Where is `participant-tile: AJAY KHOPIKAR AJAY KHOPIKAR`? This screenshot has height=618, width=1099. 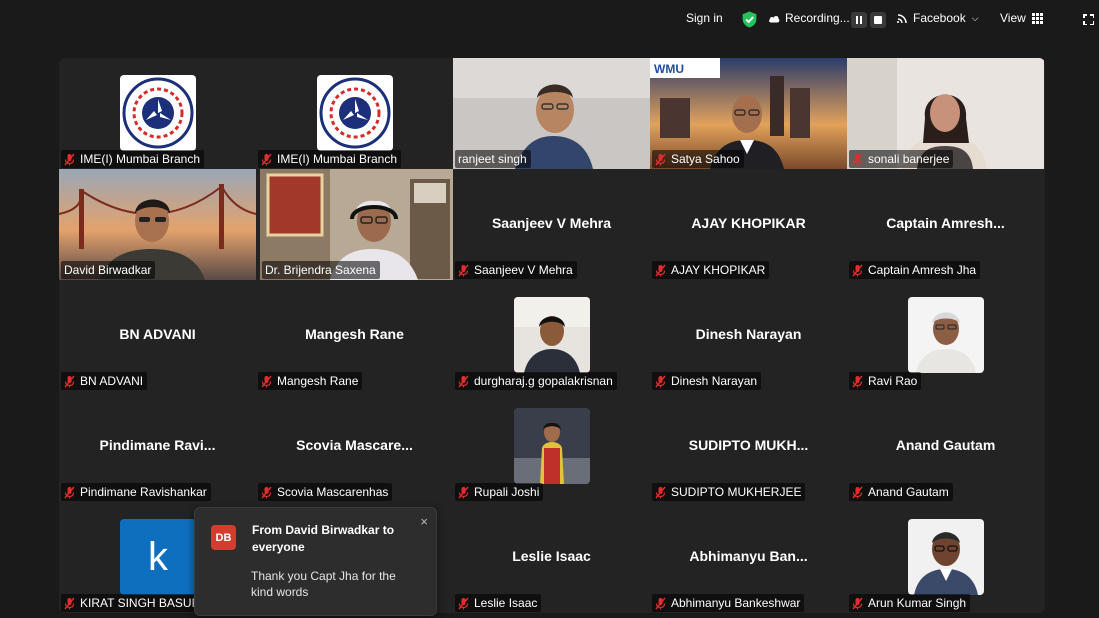
participant-tile: AJAY KHOPIKAR AJAY KHOPIKAR is located at coordinates (748, 224).